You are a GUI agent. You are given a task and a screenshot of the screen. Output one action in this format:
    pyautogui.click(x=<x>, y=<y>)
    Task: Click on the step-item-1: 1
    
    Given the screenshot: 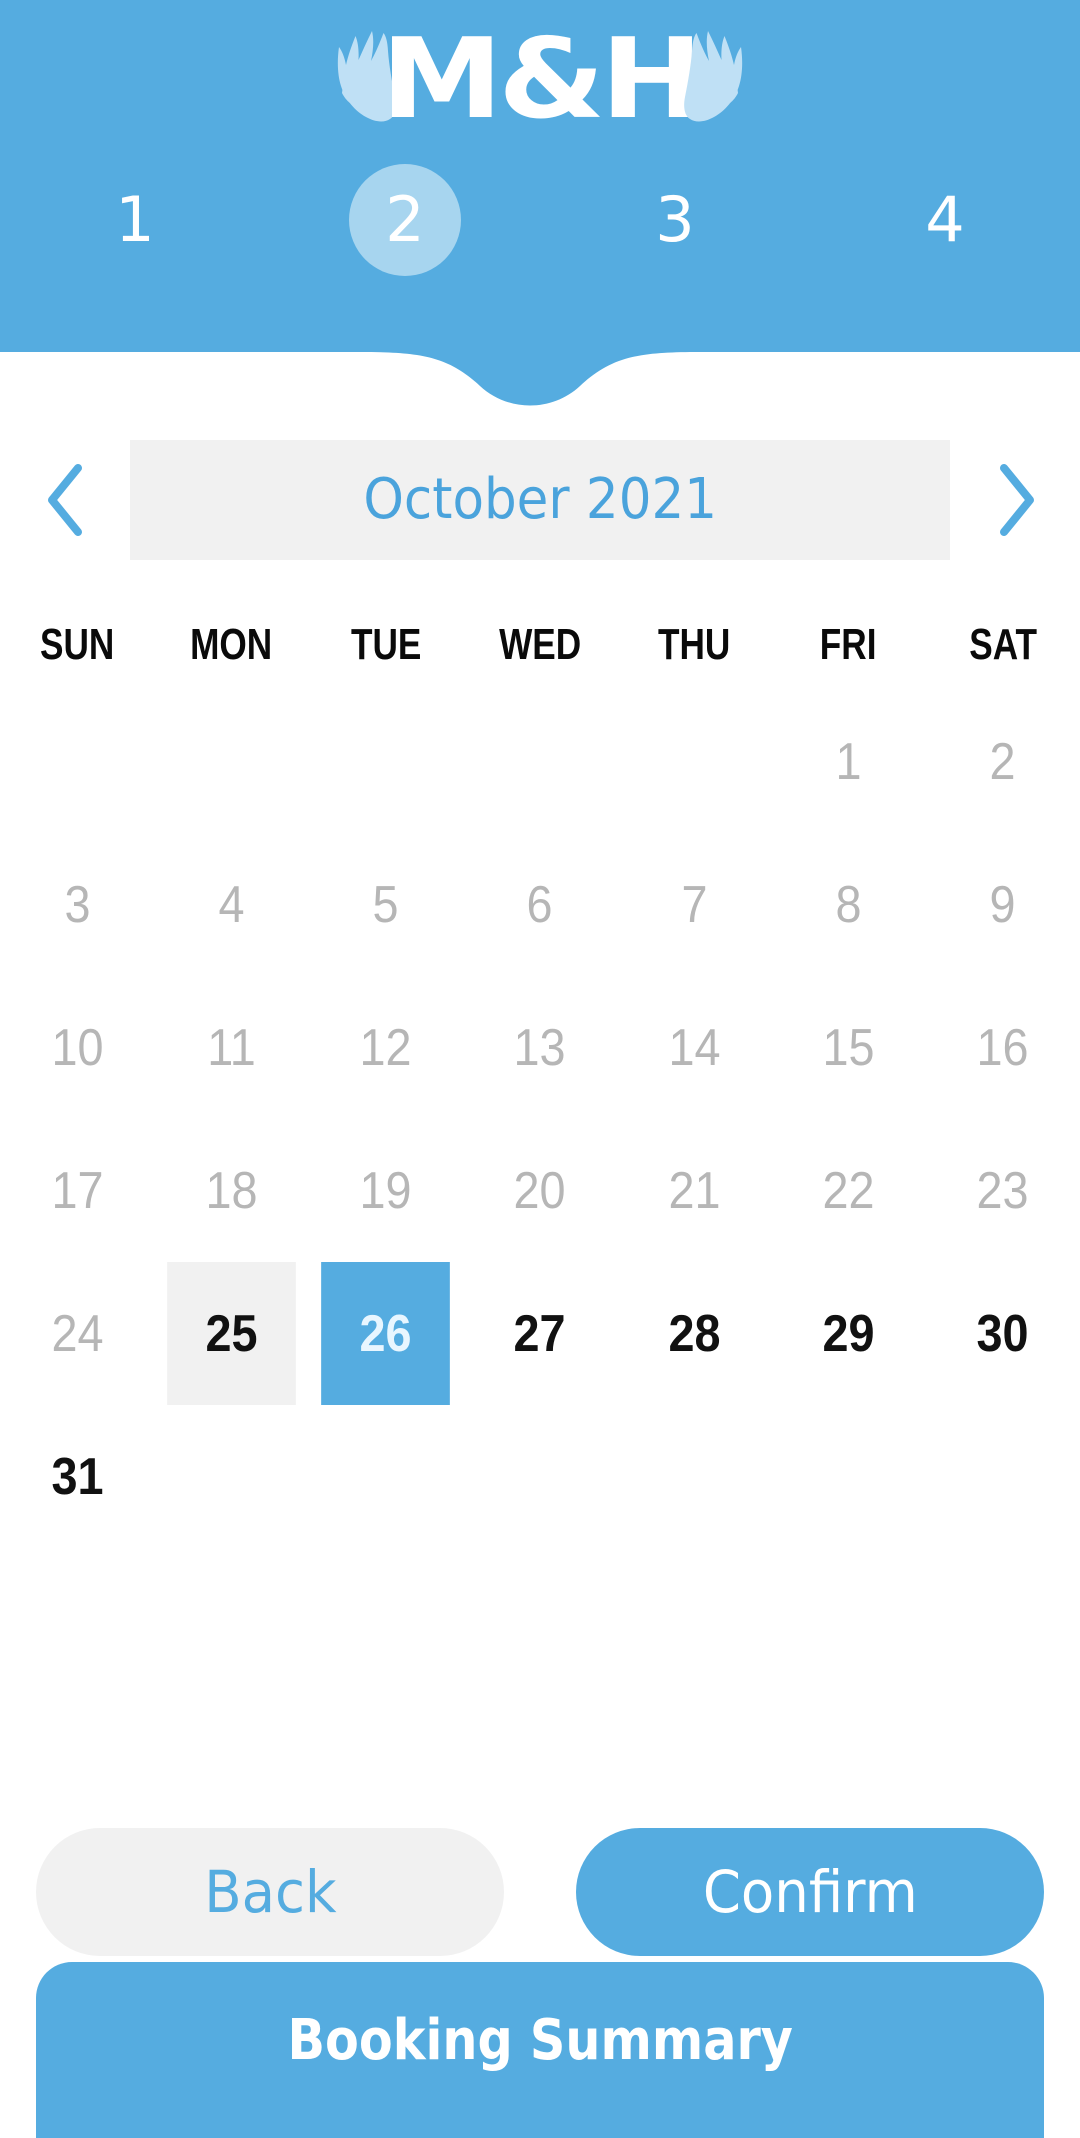 What is the action you would take?
    pyautogui.click(x=135, y=220)
    